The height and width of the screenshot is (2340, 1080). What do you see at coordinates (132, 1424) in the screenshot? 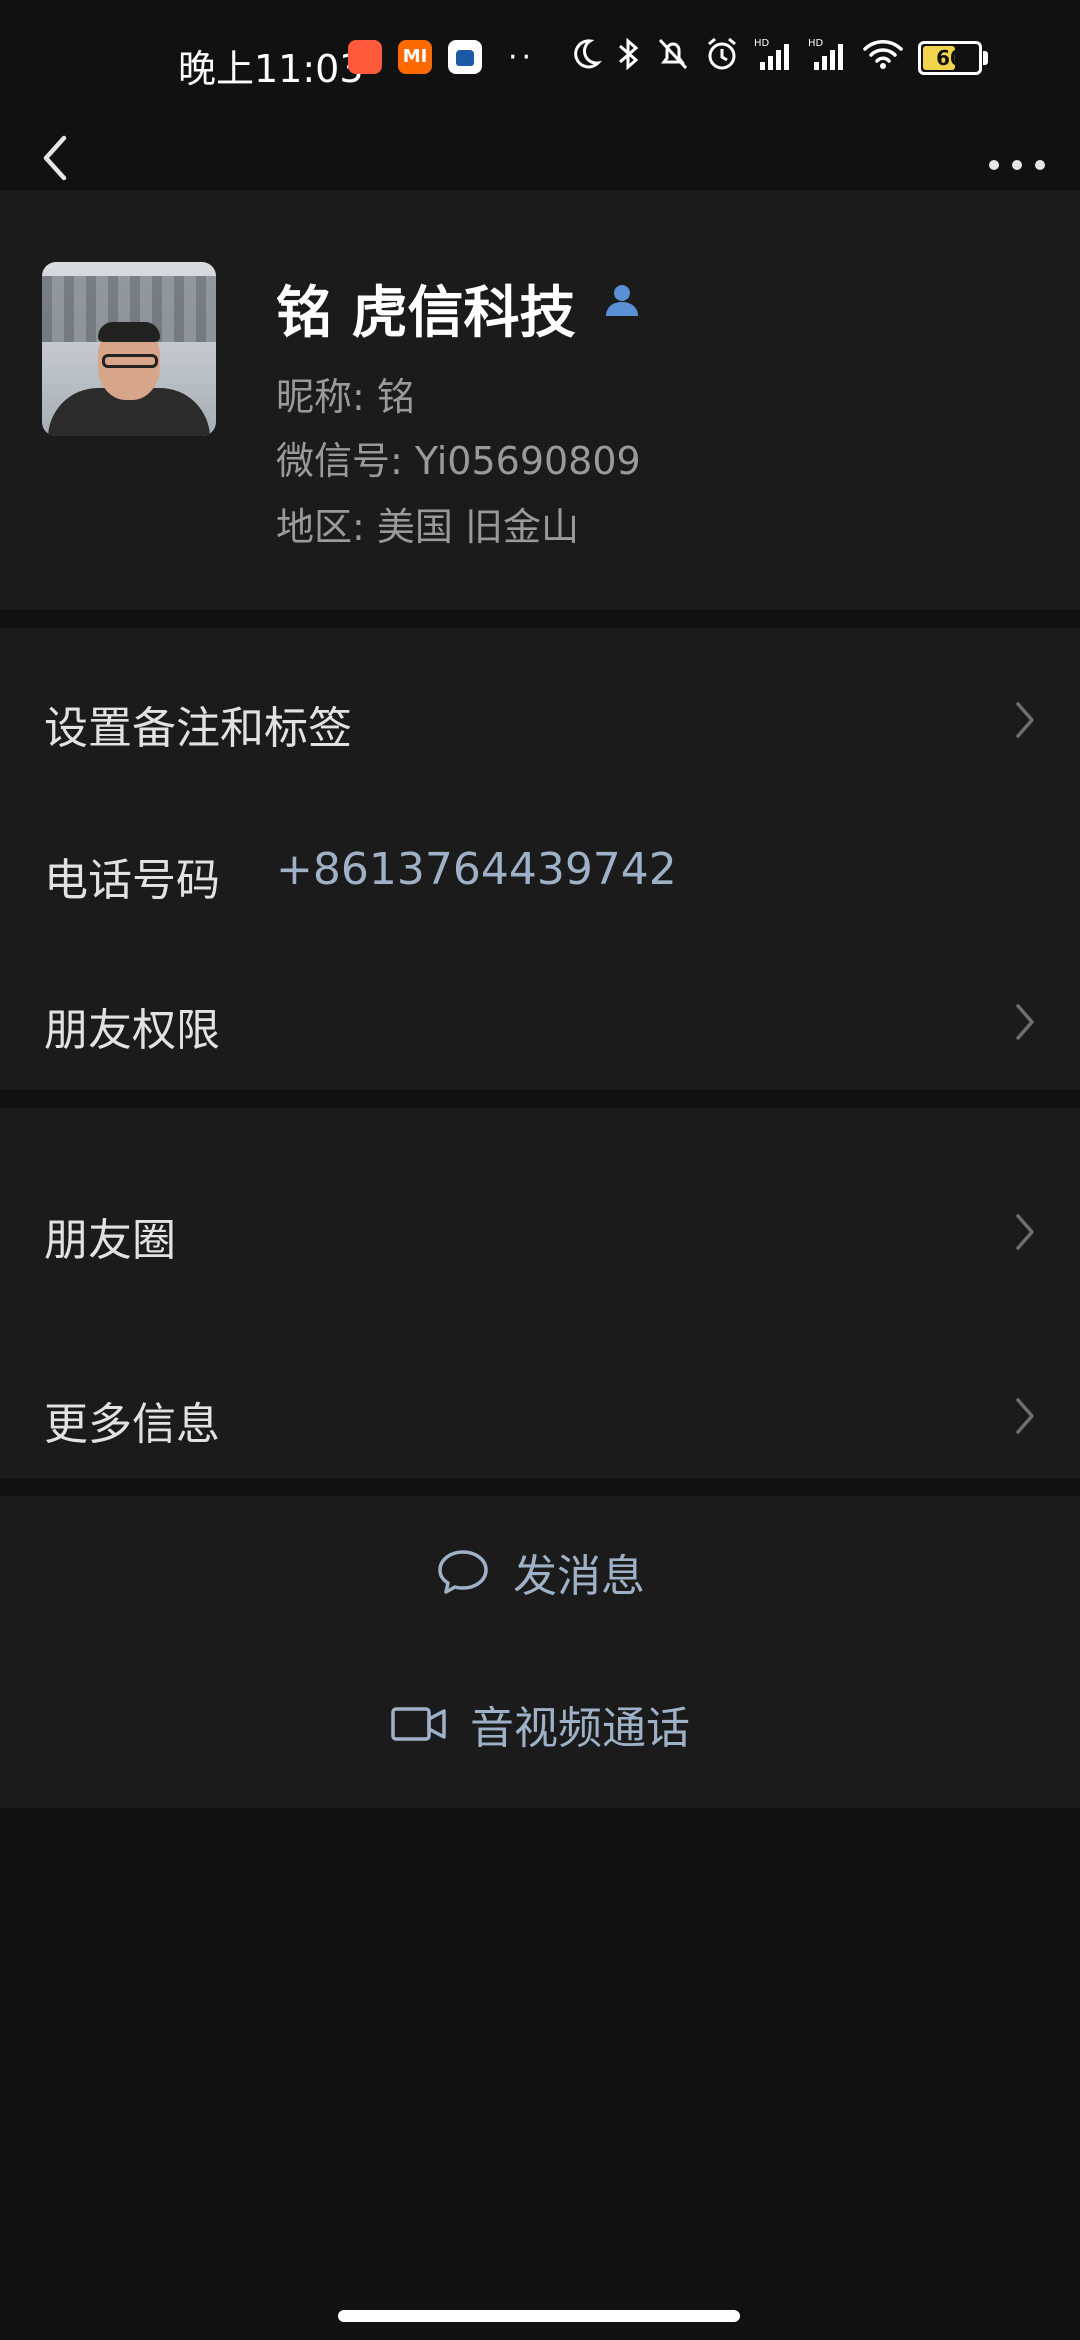
I see `more-info-label: 更多信息` at bounding box center [132, 1424].